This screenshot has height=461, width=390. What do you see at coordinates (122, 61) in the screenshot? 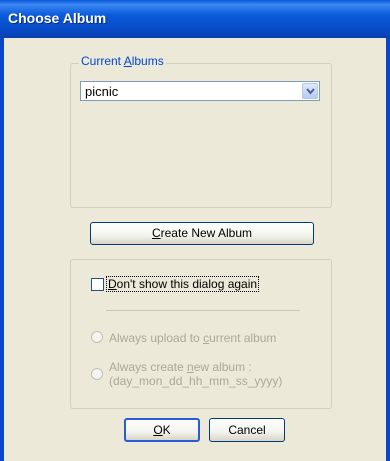
I see `current-albums-label: Current Albums` at bounding box center [122, 61].